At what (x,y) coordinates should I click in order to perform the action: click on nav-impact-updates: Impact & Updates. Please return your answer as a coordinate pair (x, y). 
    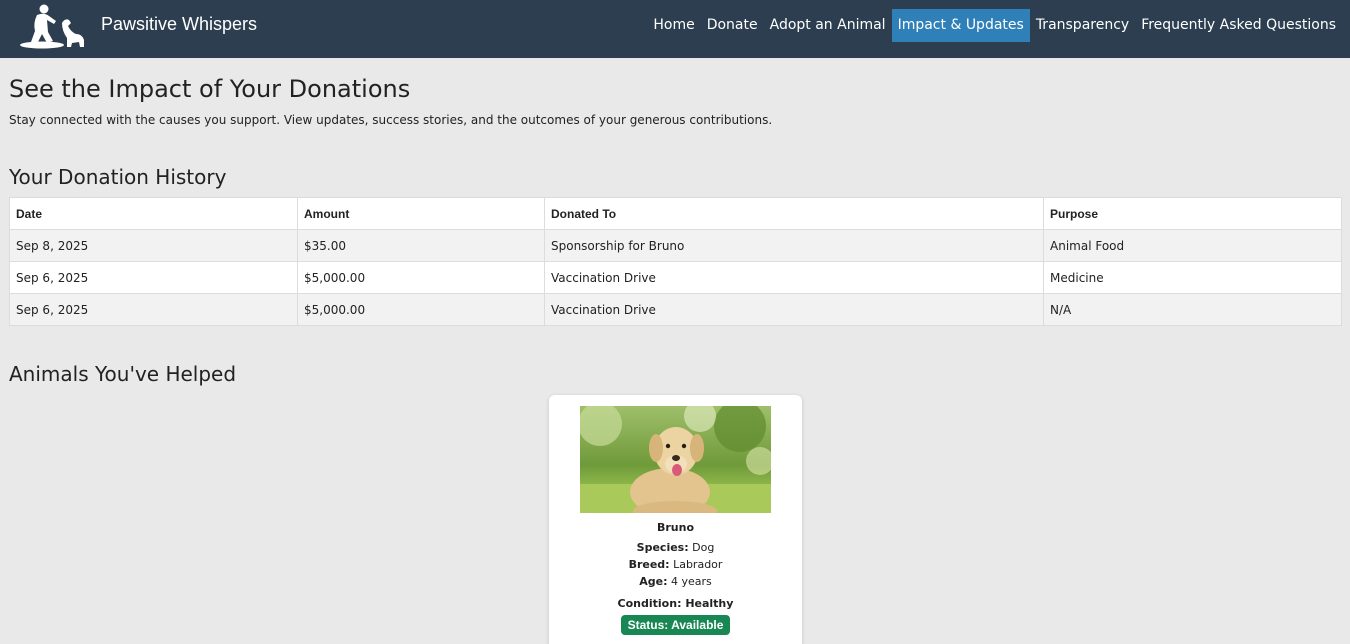
    Looking at the image, I should click on (960, 25).